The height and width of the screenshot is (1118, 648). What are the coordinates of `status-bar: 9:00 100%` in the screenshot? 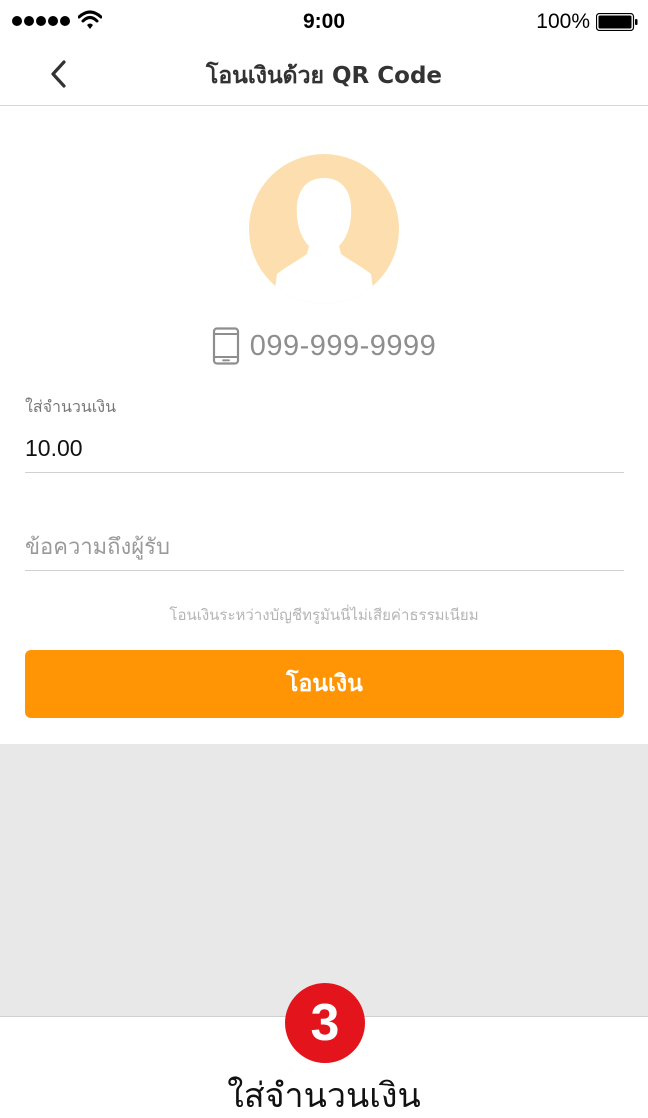 It's located at (324, 22).